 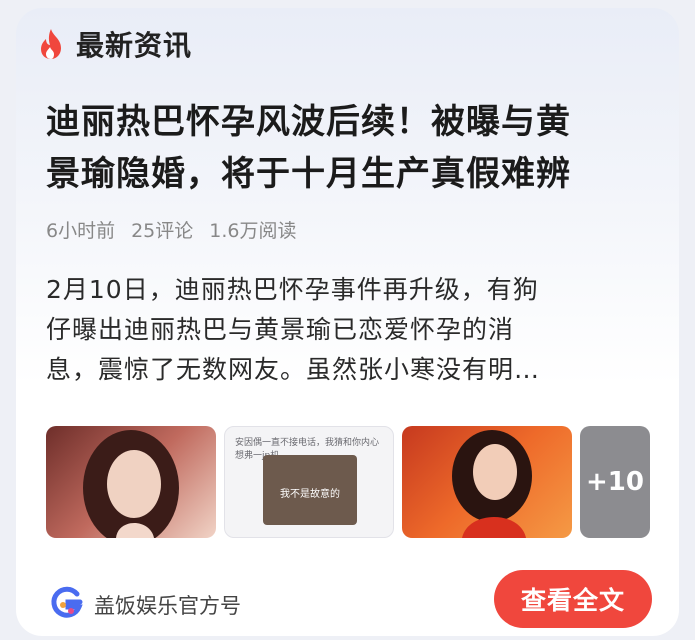 What do you see at coordinates (308, 174) in the screenshot?
I see `headline-line: 景瑜隐婚，将于十月生产真假难辨` at bounding box center [308, 174].